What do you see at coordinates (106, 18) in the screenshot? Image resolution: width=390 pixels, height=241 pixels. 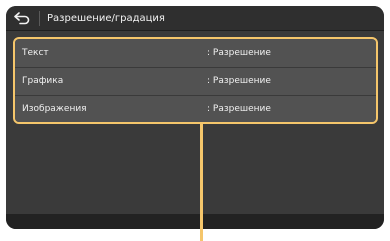 I see `page-title: Разрешение/градация` at bounding box center [106, 18].